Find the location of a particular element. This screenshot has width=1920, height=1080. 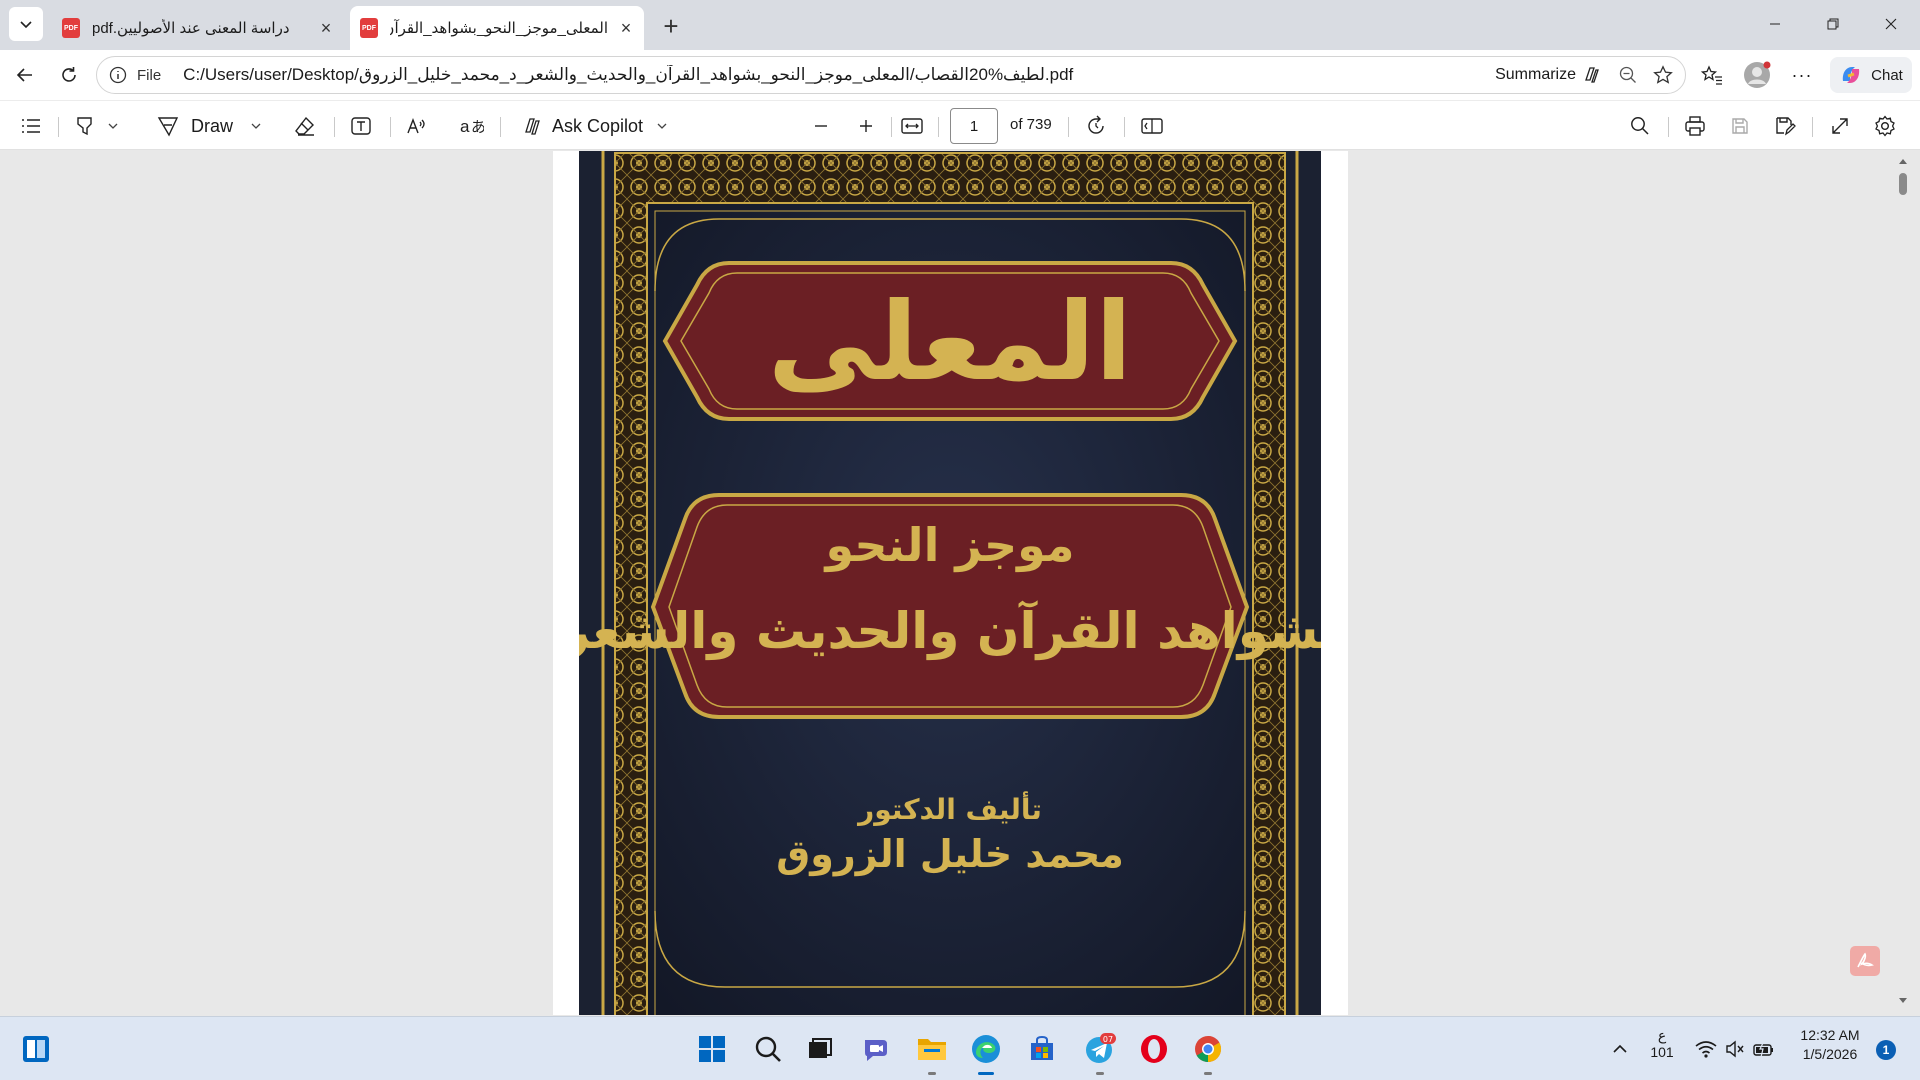

translate-icon: aあ is located at coordinates (472, 126).